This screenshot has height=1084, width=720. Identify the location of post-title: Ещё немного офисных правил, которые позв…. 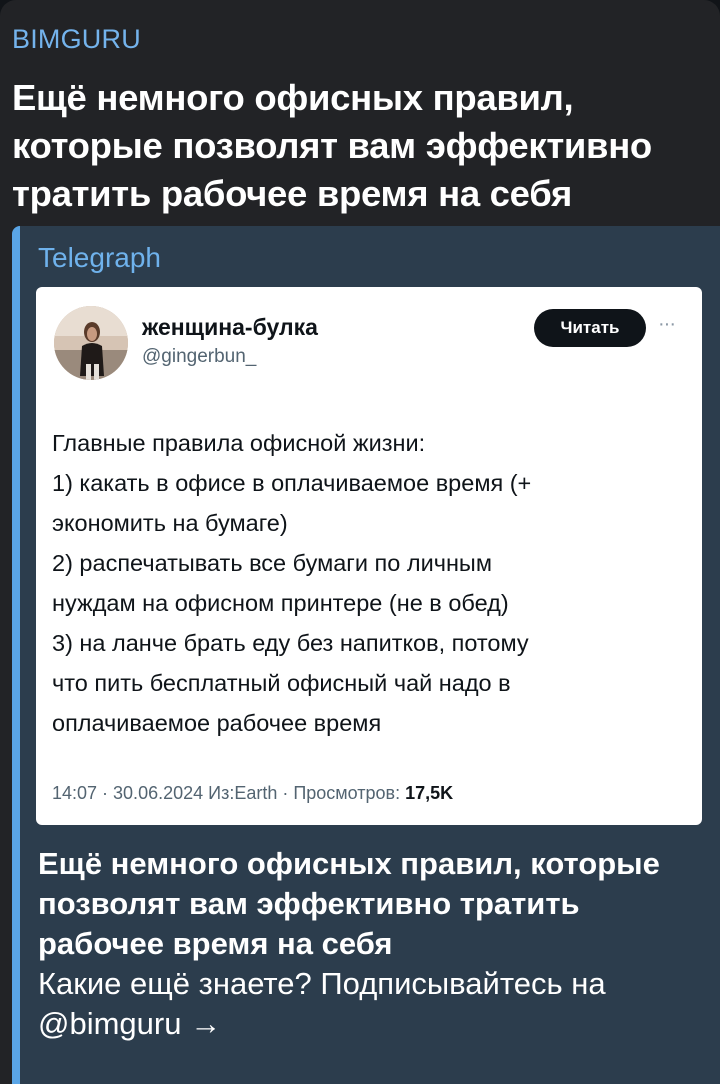
(332, 145).